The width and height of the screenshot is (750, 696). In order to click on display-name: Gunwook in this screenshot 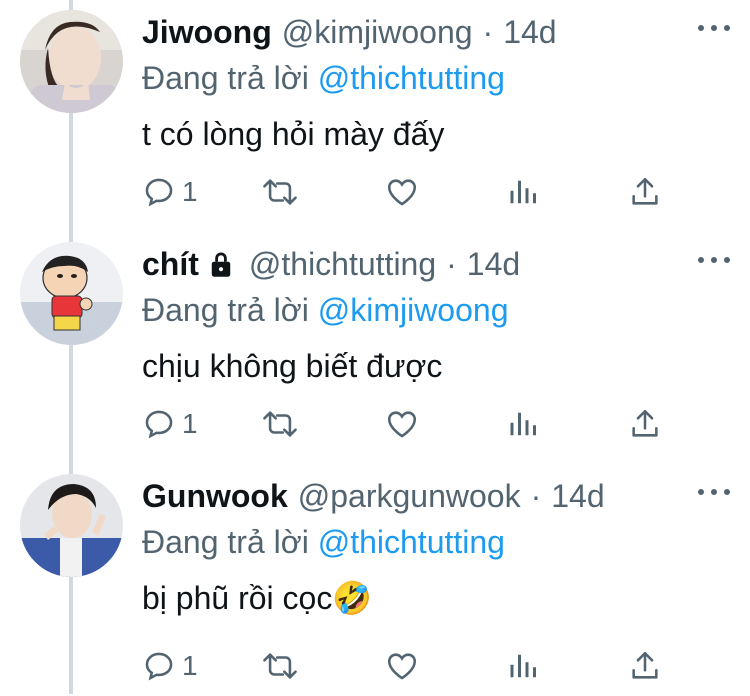, I will do `click(215, 496)`.